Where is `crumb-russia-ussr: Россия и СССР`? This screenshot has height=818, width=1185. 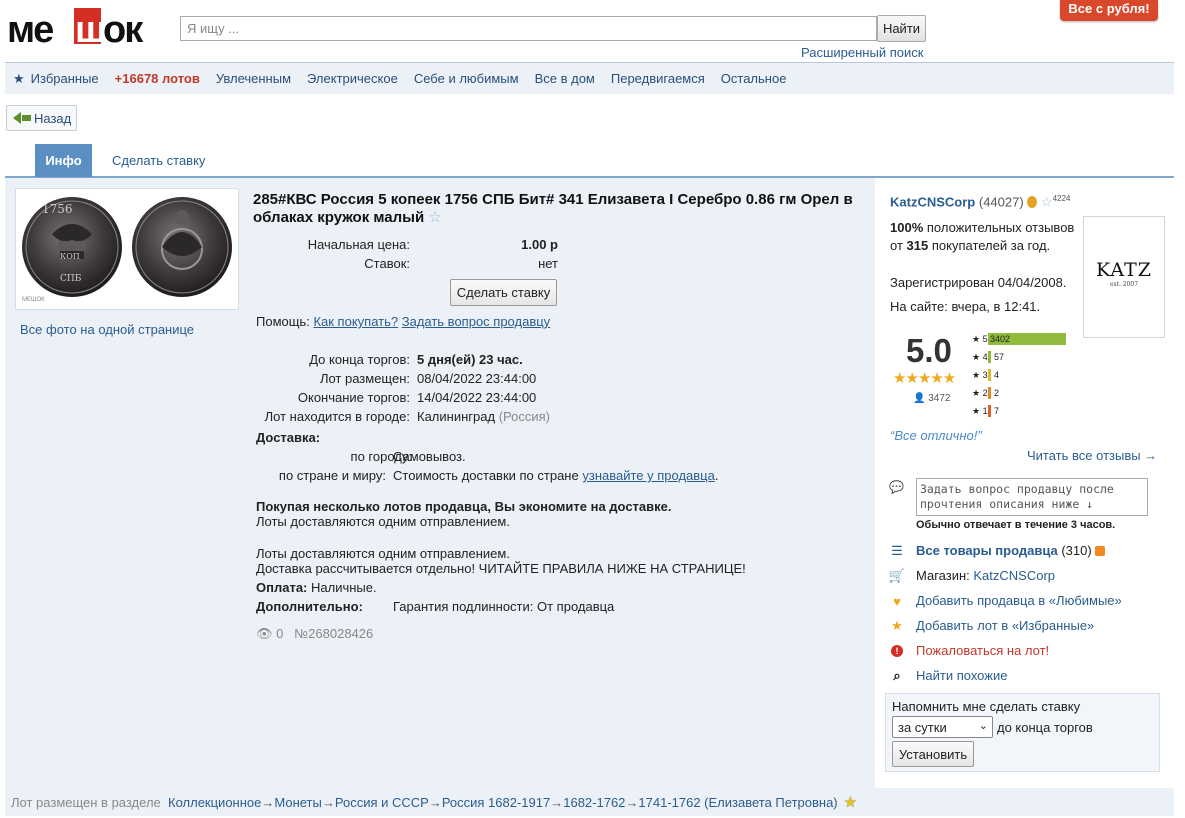 crumb-russia-ussr: Россия и СССР is located at coordinates (382, 802).